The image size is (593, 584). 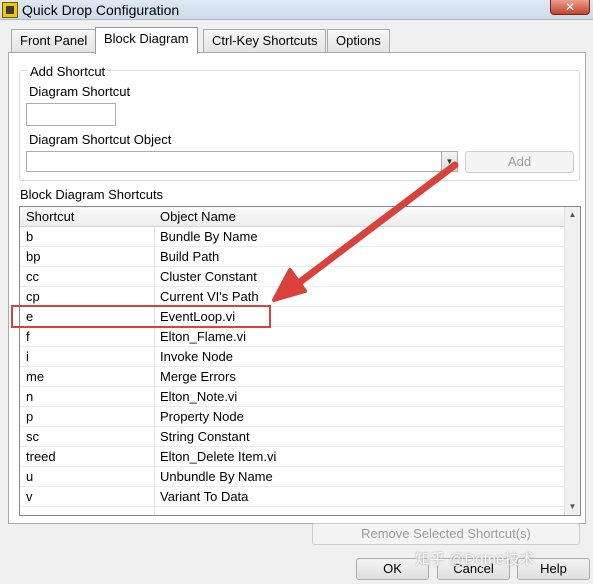 I want to click on table-row: n Elton_Note.vi, so click(x=292, y=397).